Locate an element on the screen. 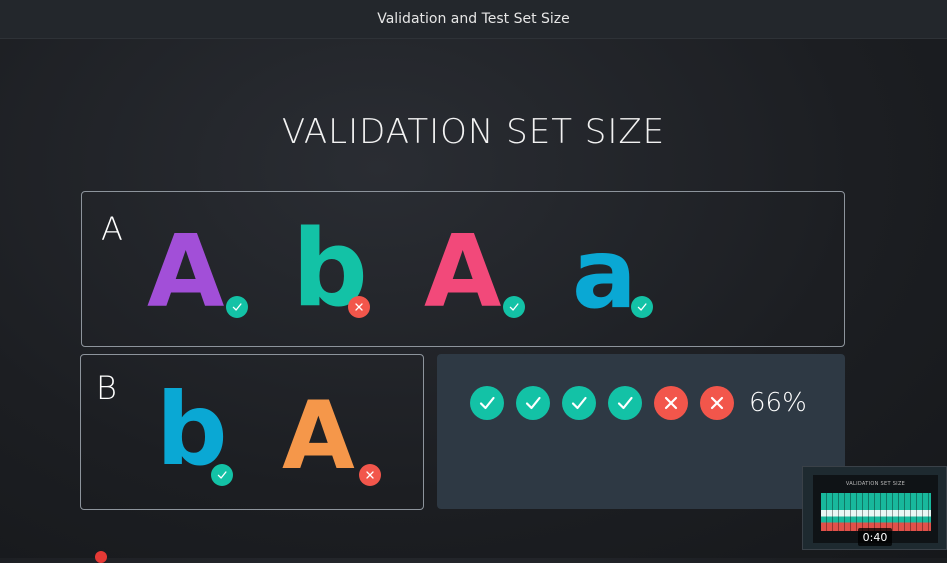 This screenshot has height=563, width=947. letter-a-orange: A is located at coordinates (318, 436).